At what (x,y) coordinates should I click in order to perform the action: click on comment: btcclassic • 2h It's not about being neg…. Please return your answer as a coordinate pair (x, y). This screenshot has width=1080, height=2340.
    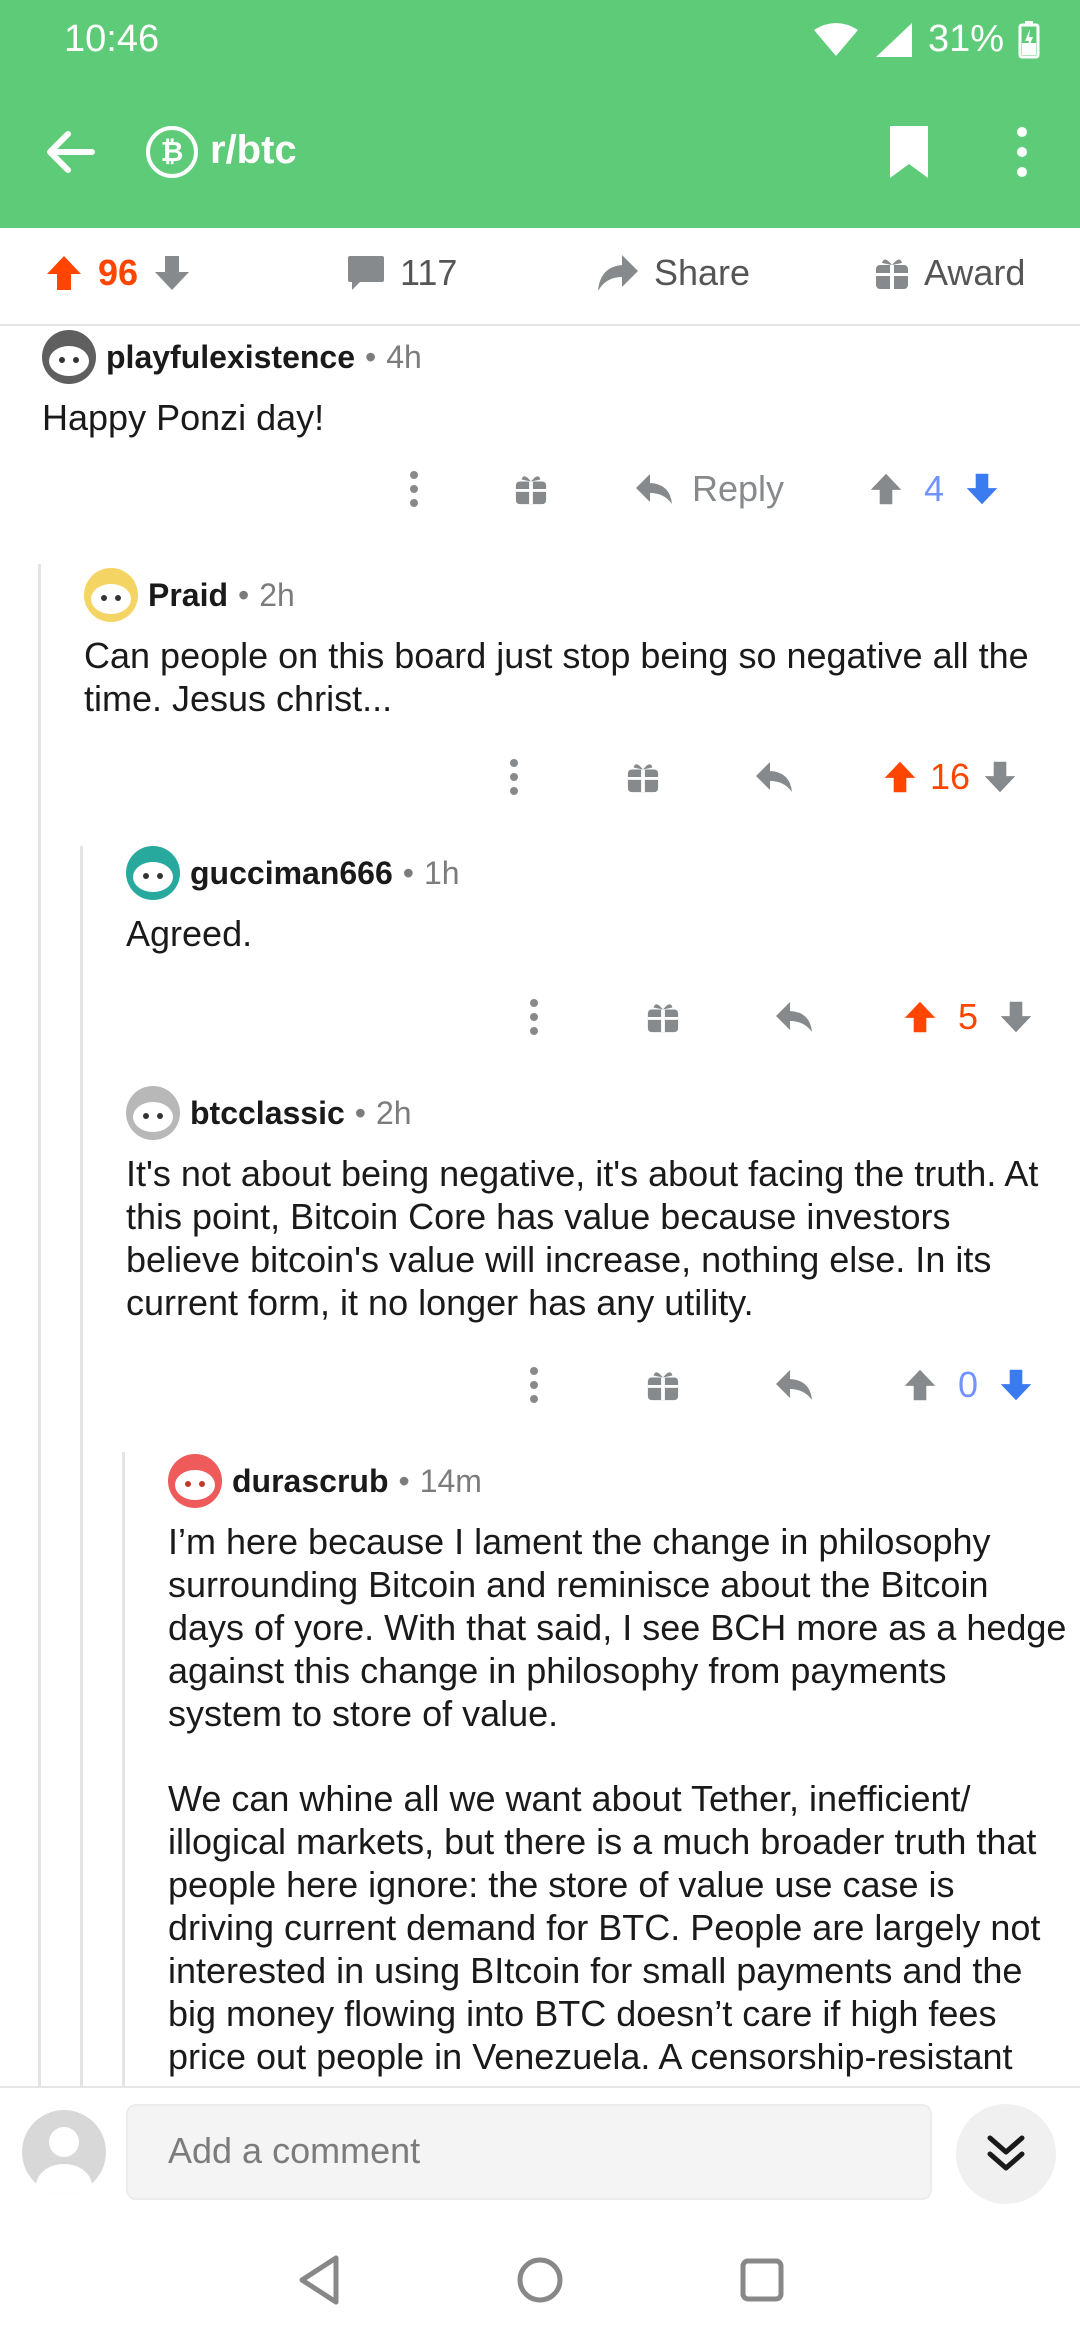
    Looking at the image, I should click on (596, 1205).